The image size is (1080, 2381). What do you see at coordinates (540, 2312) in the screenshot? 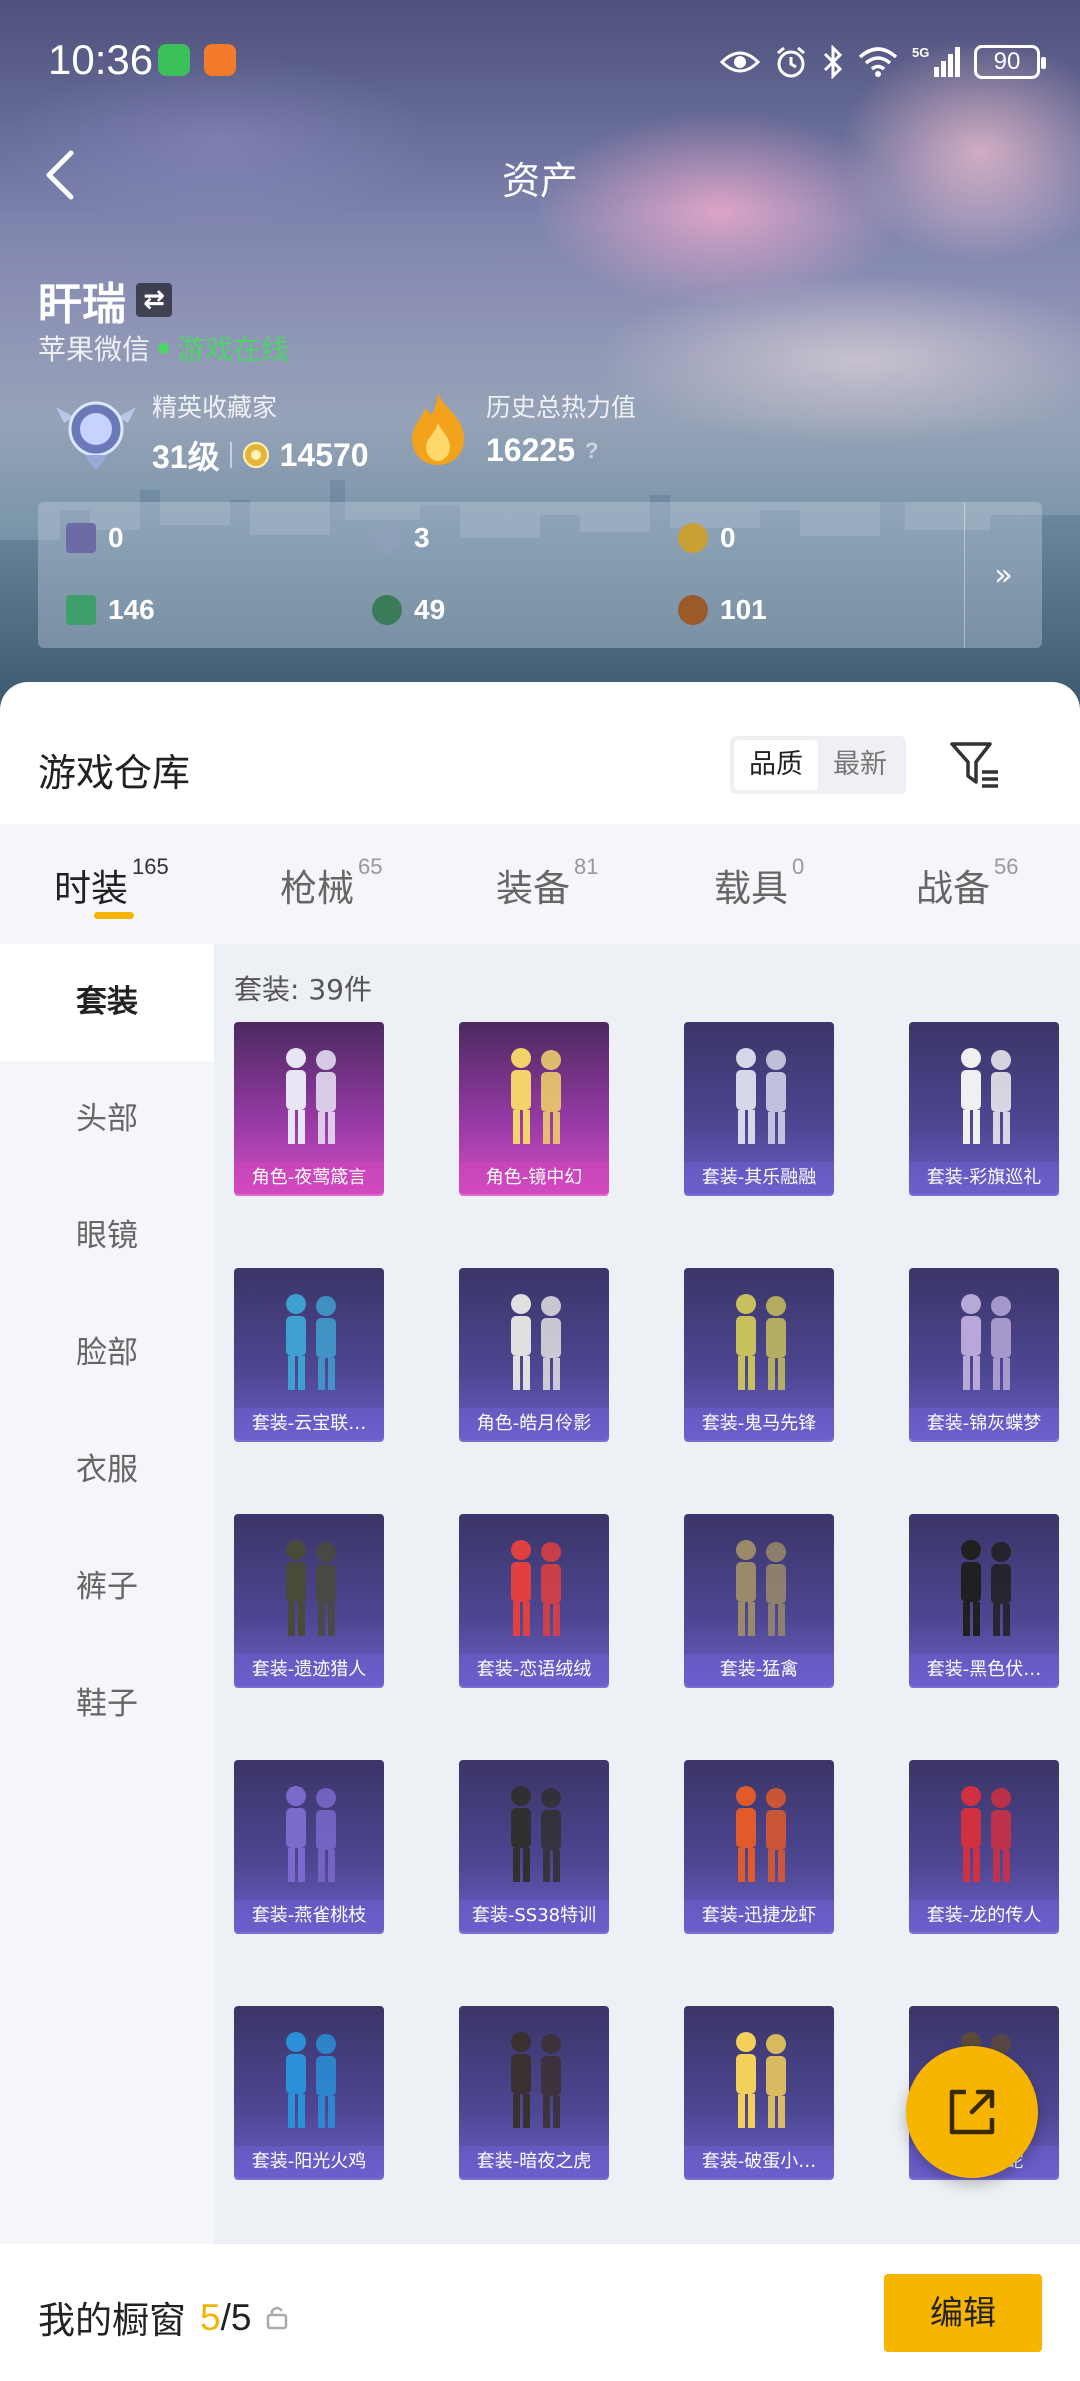
I see `bottom-bar: 我的橱窗 5/5 编辑` at bounding box center [540, 2312].